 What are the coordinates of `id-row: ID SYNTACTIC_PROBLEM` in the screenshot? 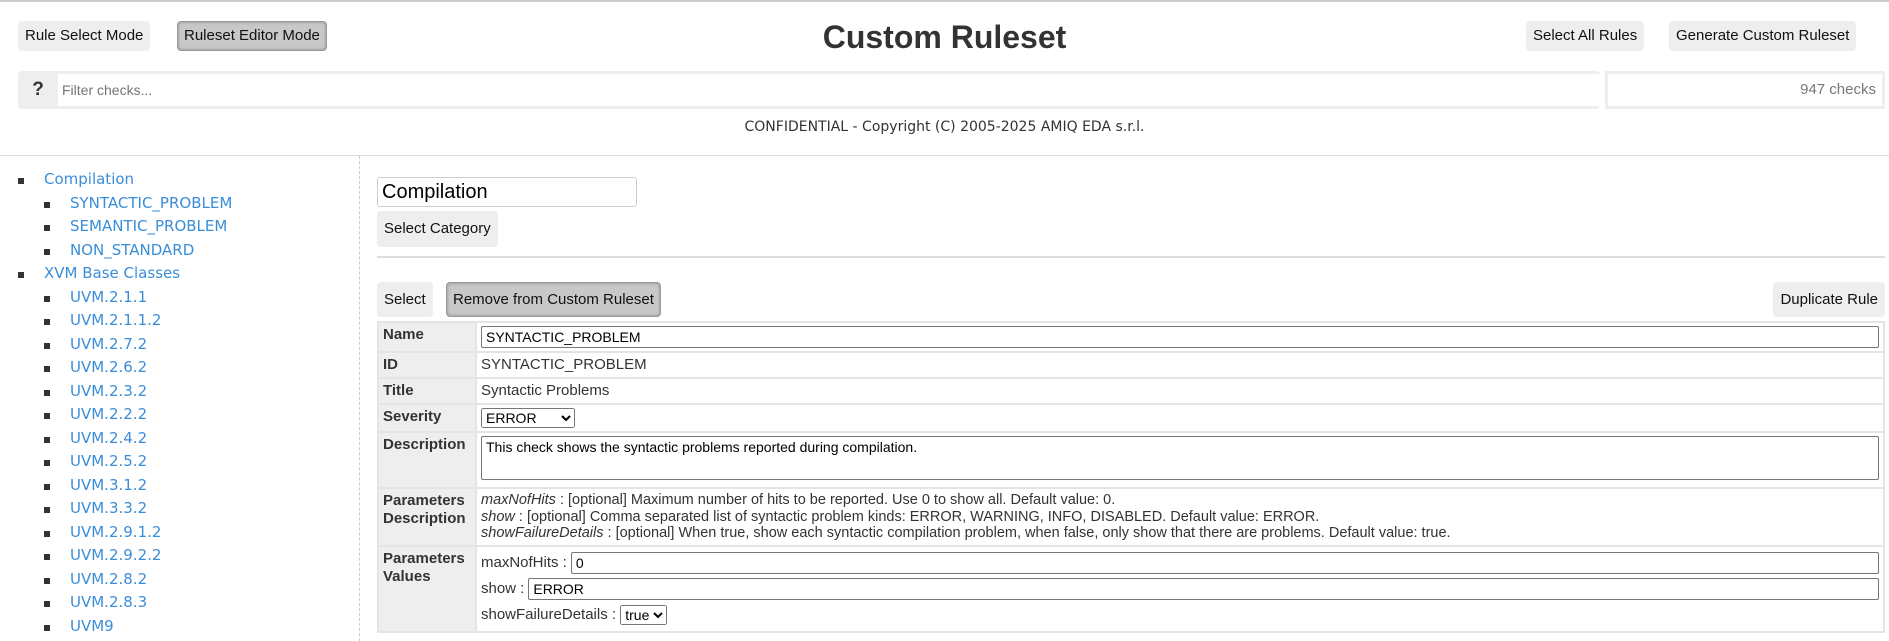 It's located at (1131, 365).